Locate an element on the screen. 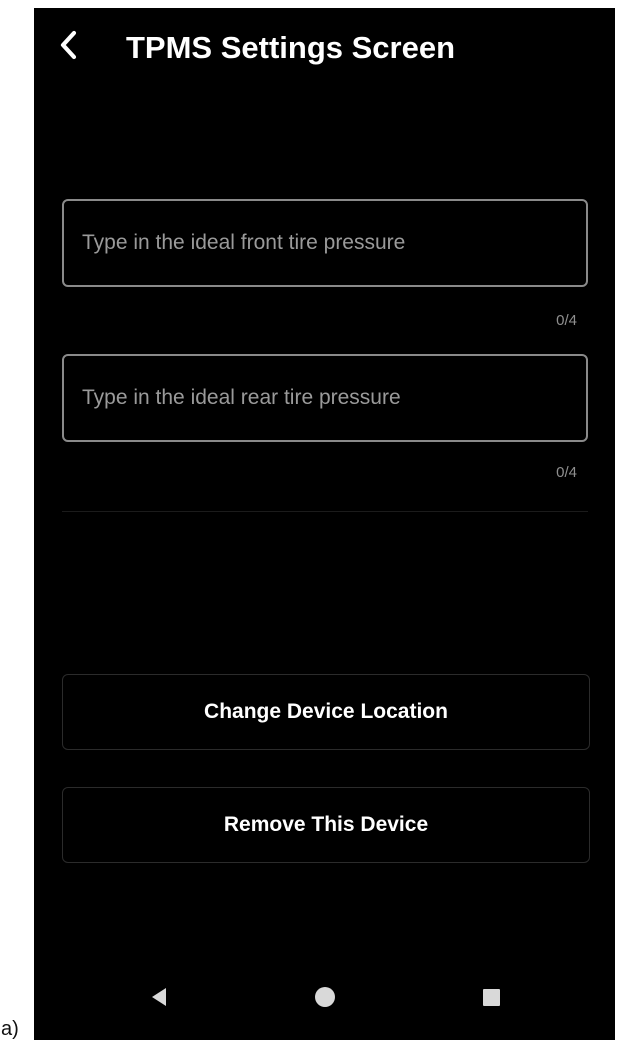 The width and height of the screenshot is (630, 1045). system-nav-bar is located at coordinates (324, 999).